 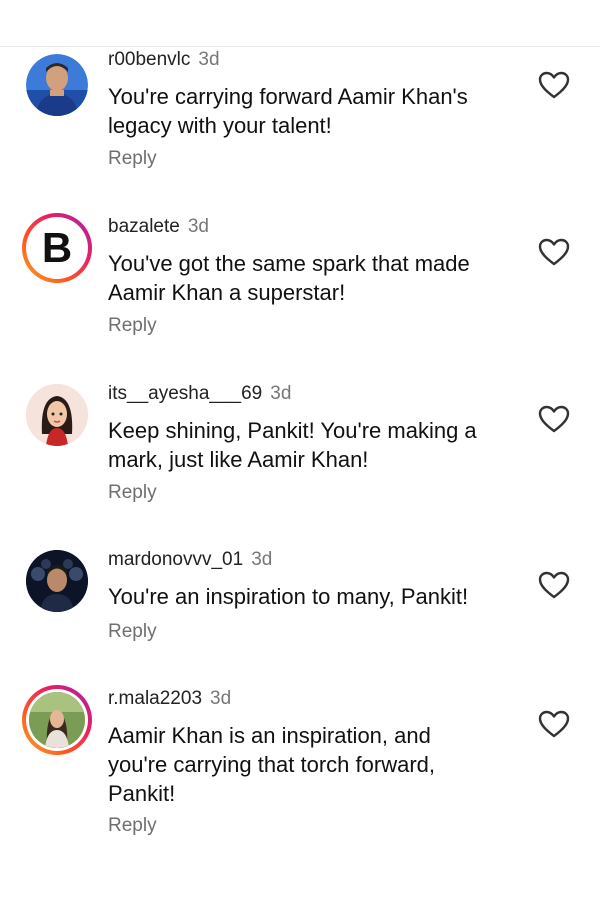 What do you see at coordinates (292, 430) in the screenshot?
I see `comment-text-line: Keep shining, Pankit! You're making a` at bounding box center [292, 430].